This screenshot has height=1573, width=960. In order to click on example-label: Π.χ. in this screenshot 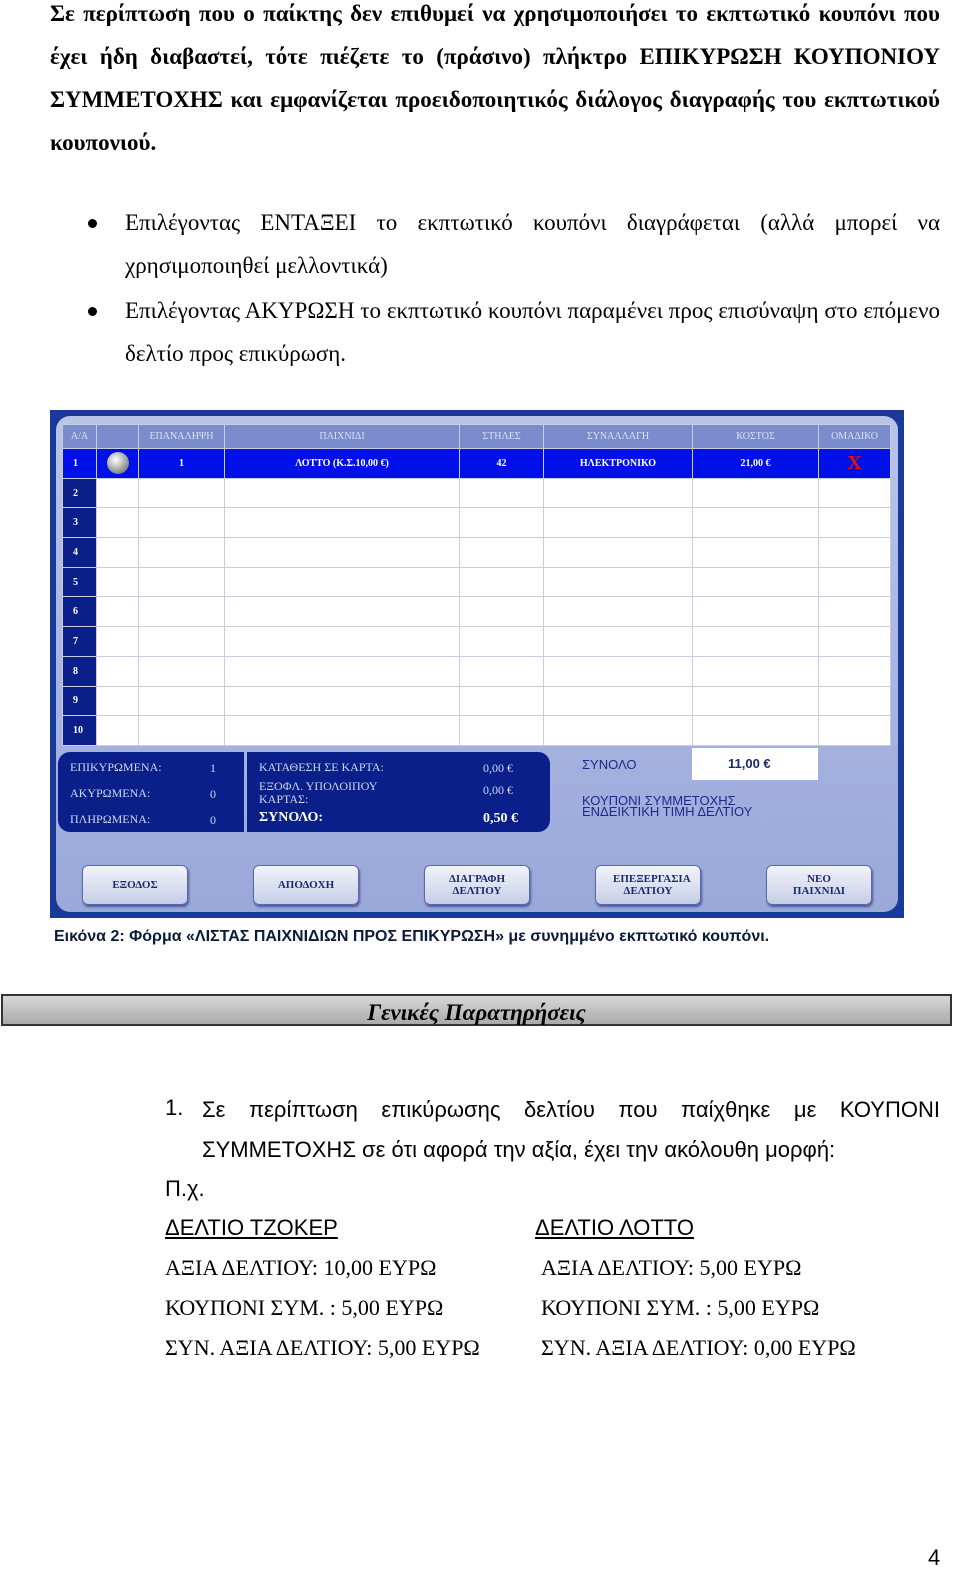, I will do `click(185, 1188)`.